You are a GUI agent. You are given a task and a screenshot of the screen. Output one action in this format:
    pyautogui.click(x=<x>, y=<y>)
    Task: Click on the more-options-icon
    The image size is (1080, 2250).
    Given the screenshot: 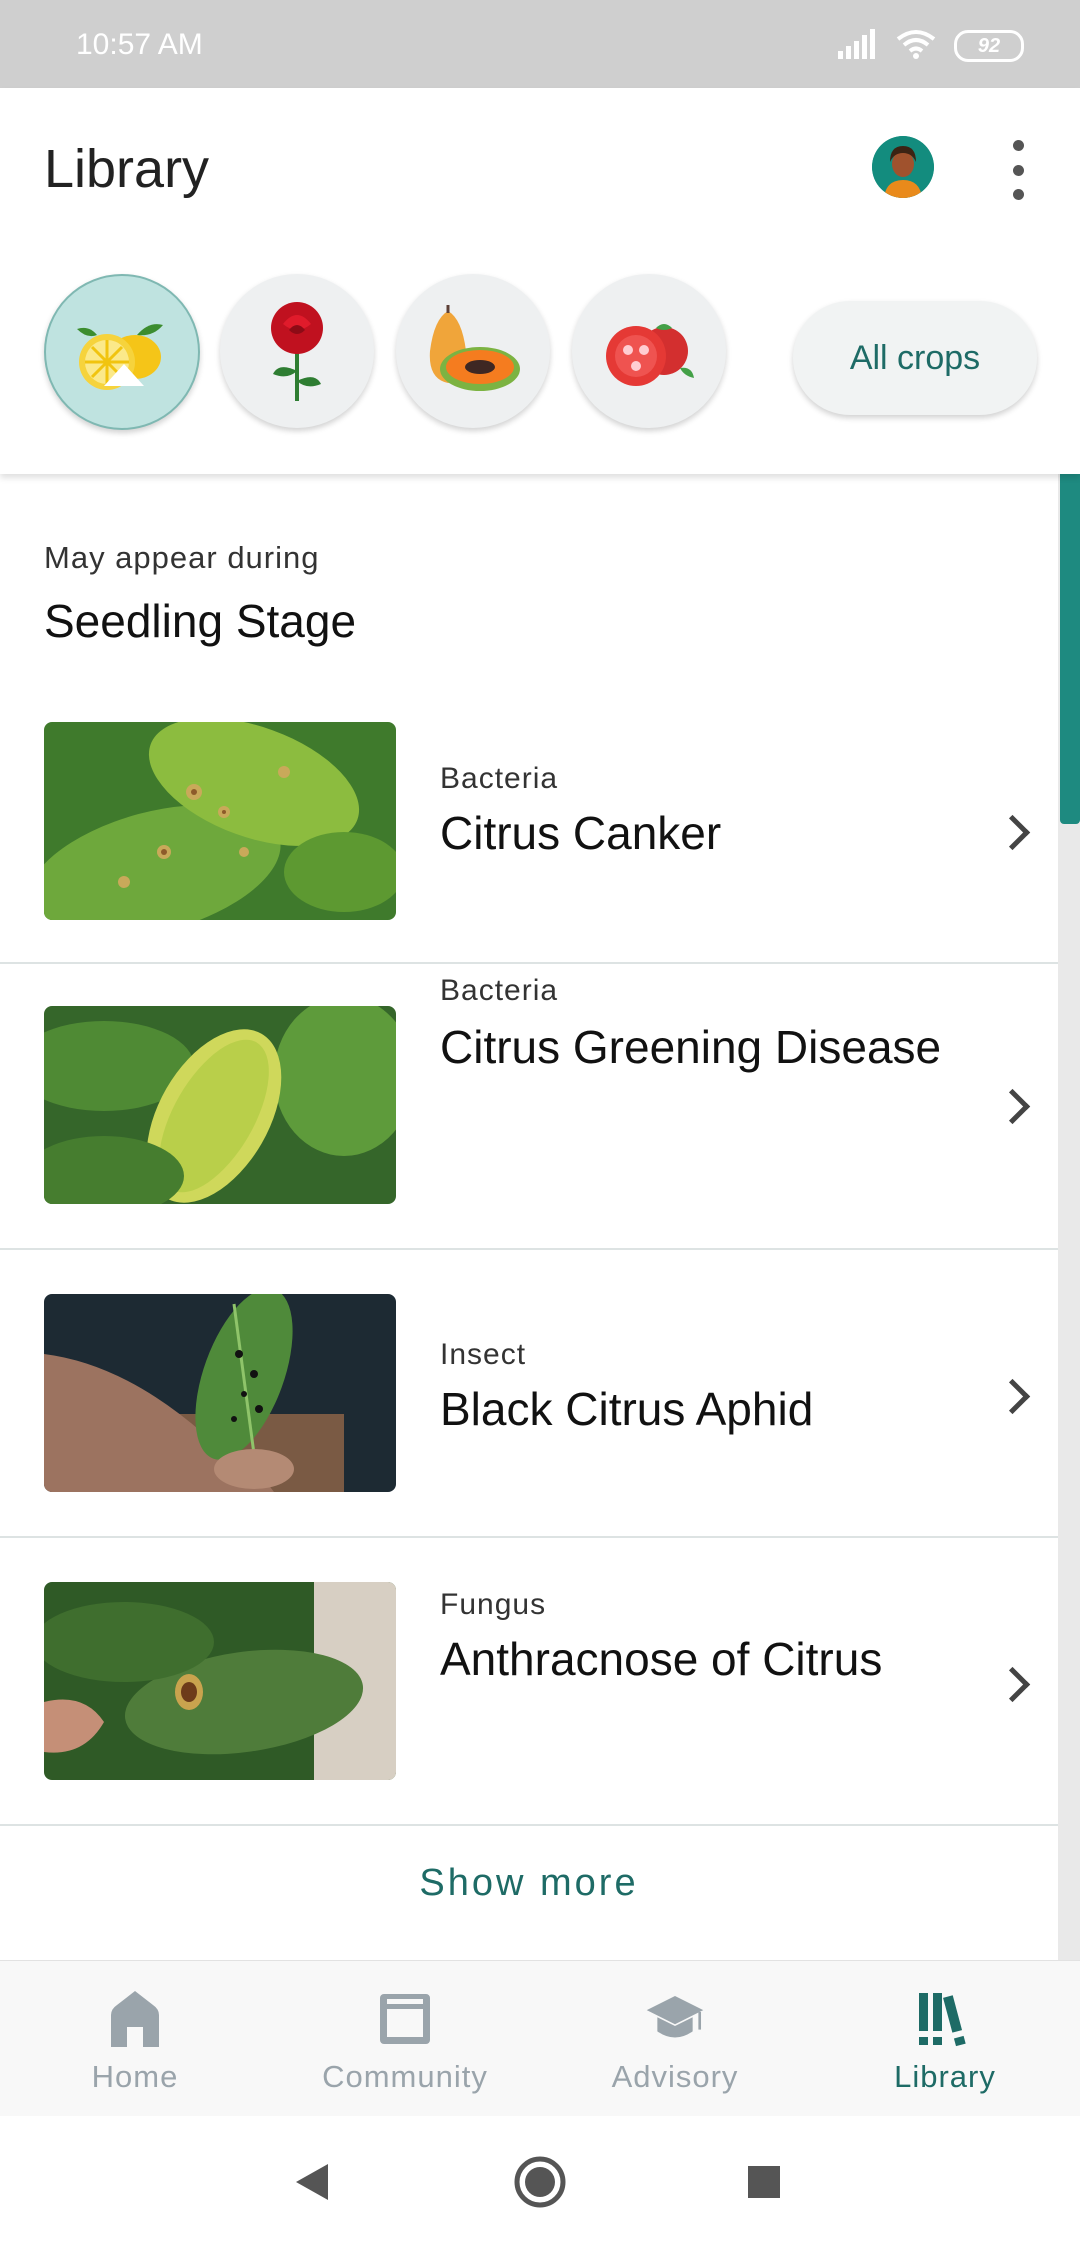 What is the action you would take?
    pyautogui.click(x=1018, y=170)
    